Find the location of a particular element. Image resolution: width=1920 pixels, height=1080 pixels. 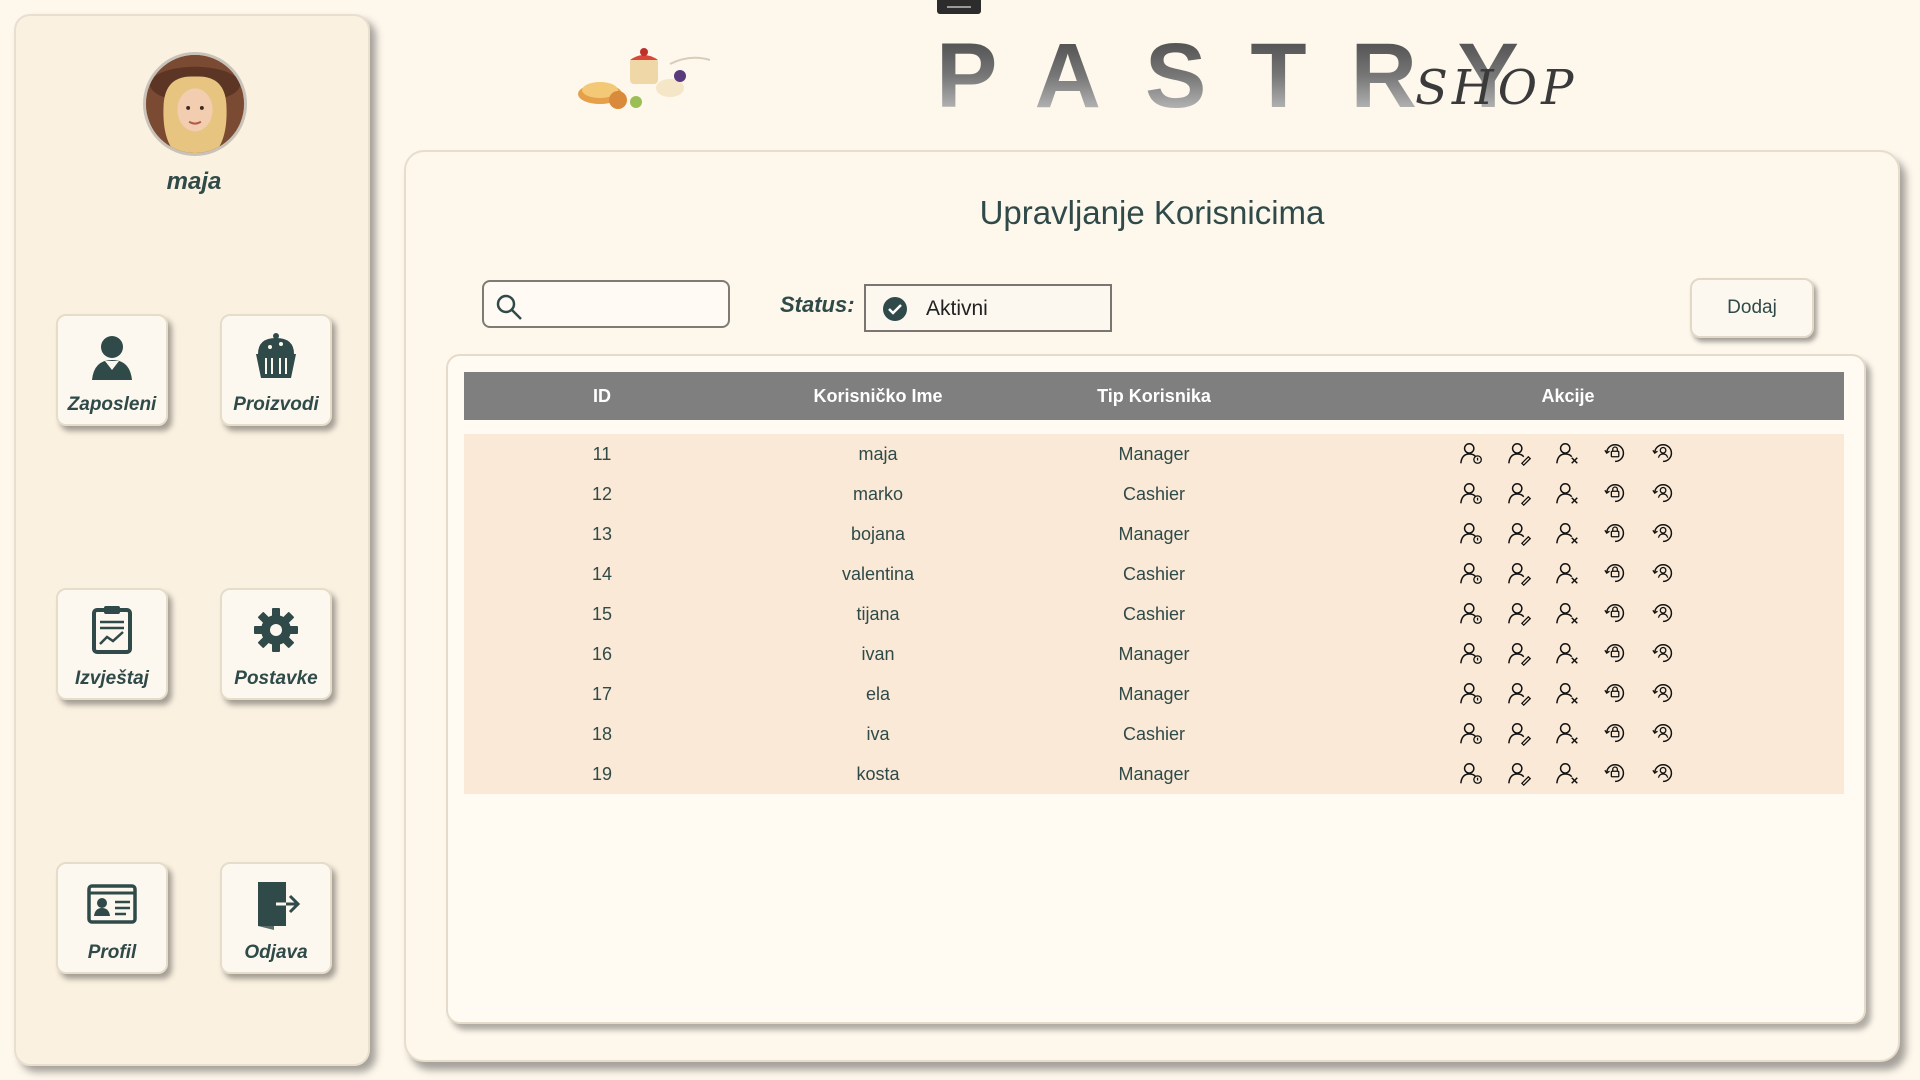

nav-label: Postavke is located at coordinates (276, 678).